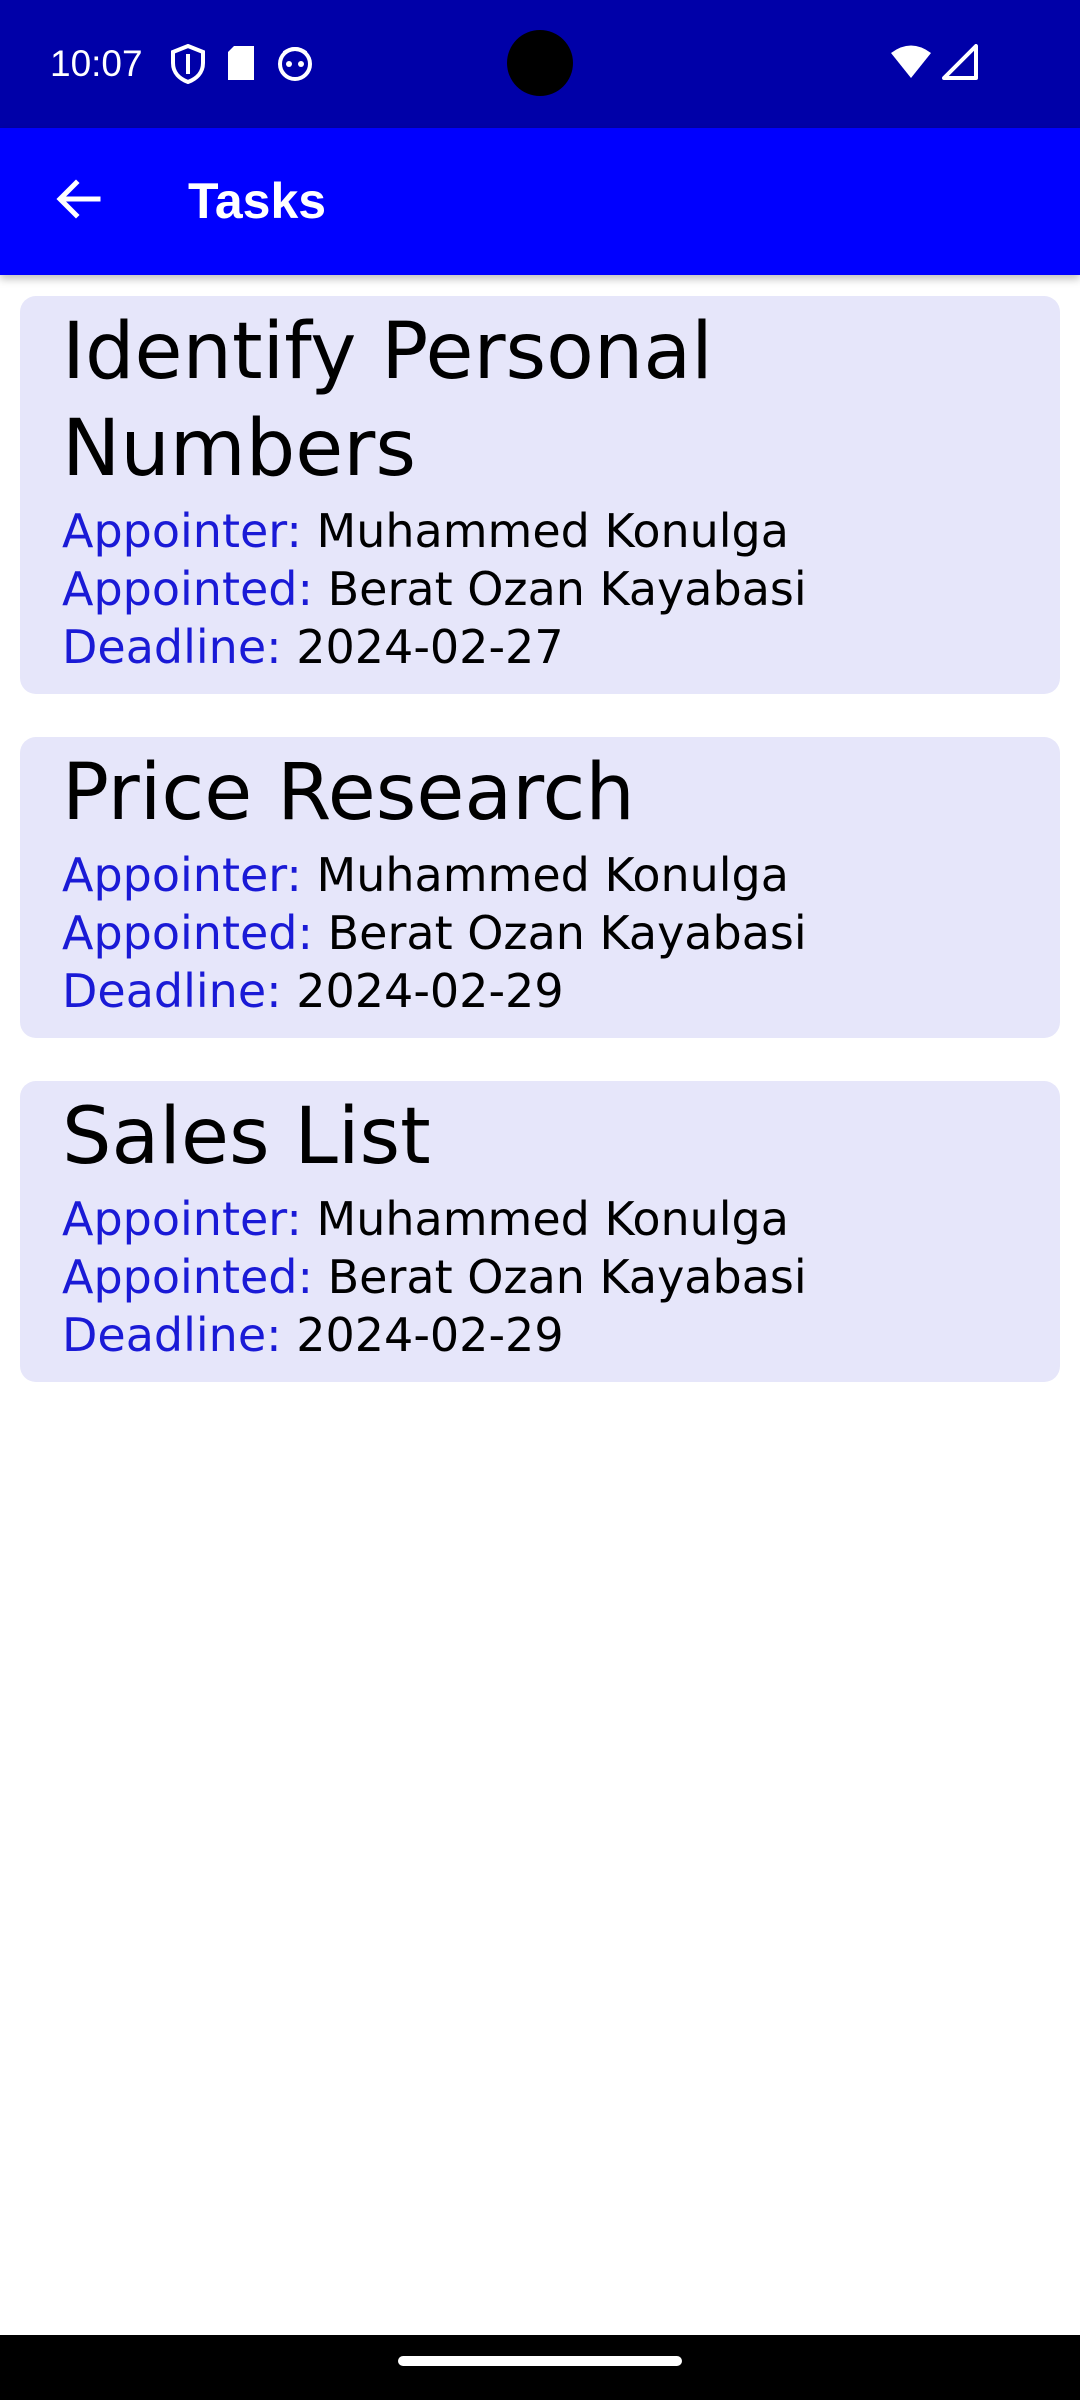  I want to click on wifi-icon, so click(911, 64).